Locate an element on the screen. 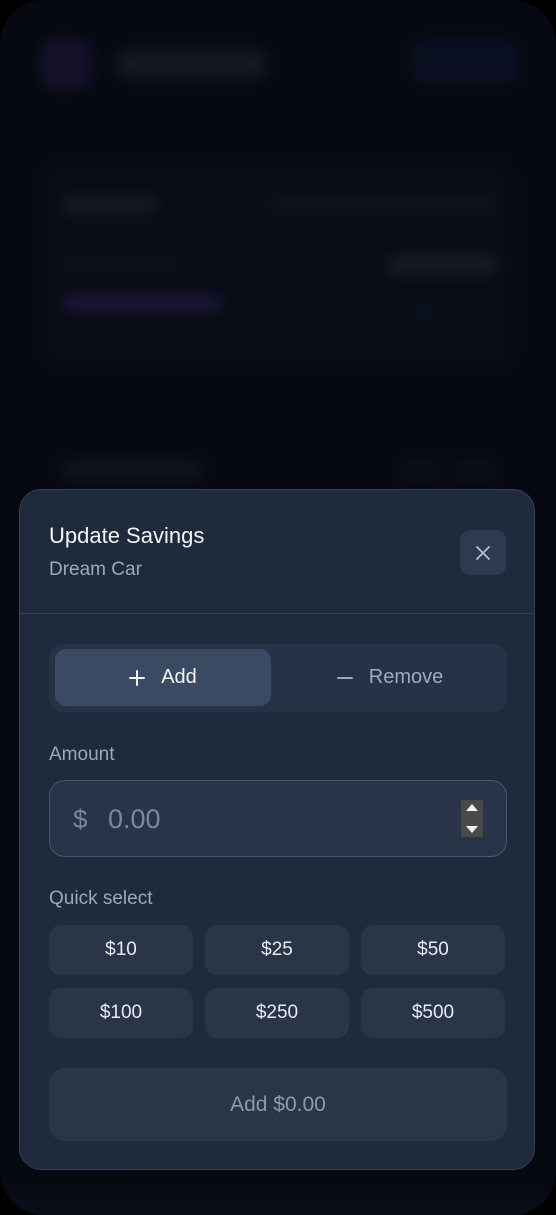  close-button is located at coordinates (483, 552).